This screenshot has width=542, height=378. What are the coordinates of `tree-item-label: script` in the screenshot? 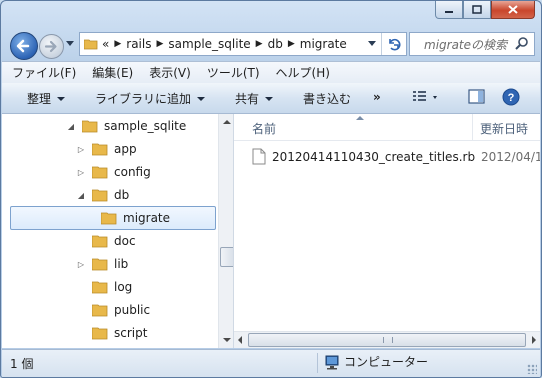 It's located at (131, 333).